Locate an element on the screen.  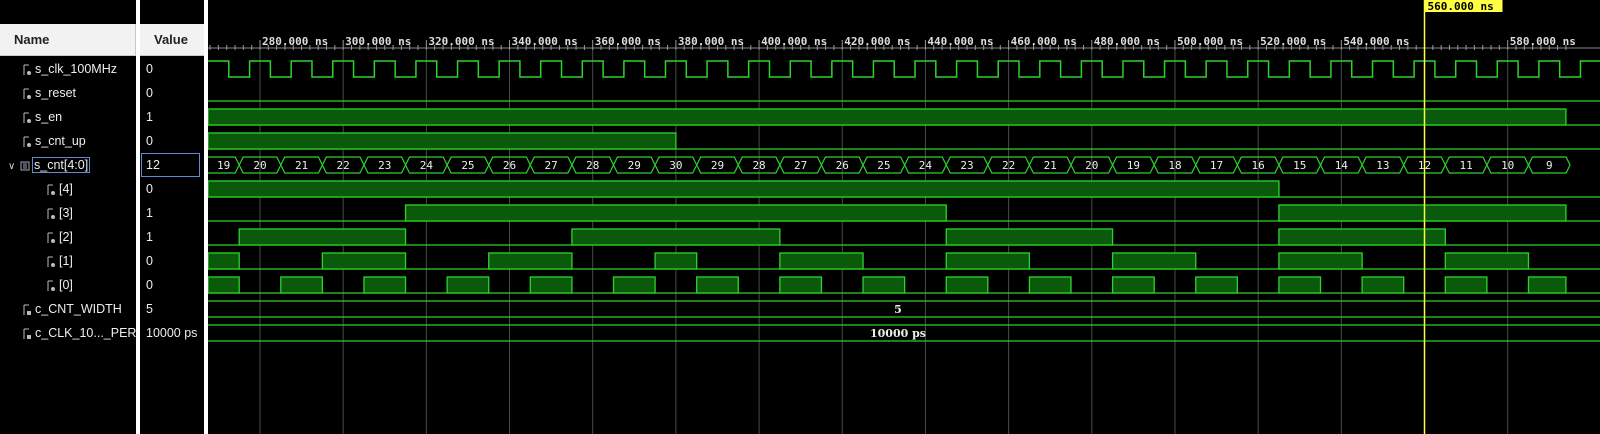
signal-name-label: [2] is located at coordinates (66, 237).